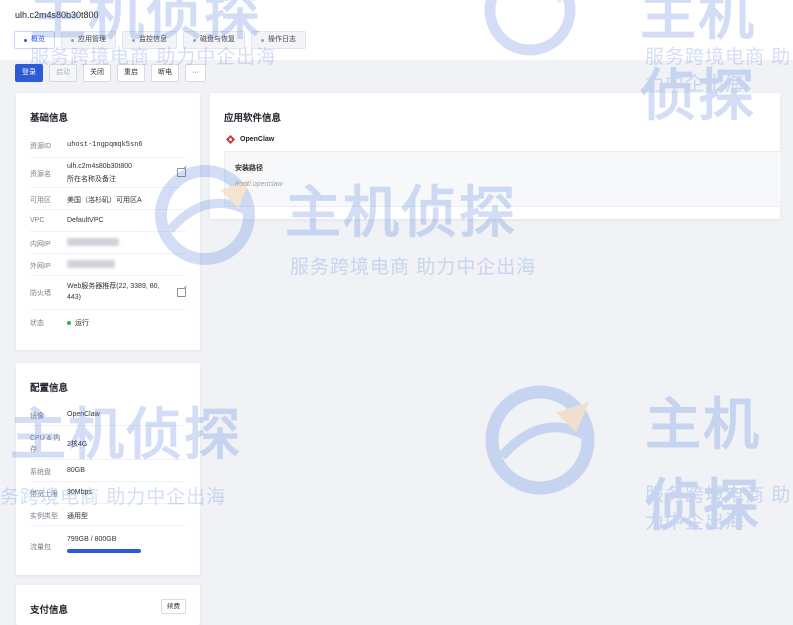  Describe the element at coordinates (540, 440) in the screenshot. I see `watermark-globe-icon` at that location.